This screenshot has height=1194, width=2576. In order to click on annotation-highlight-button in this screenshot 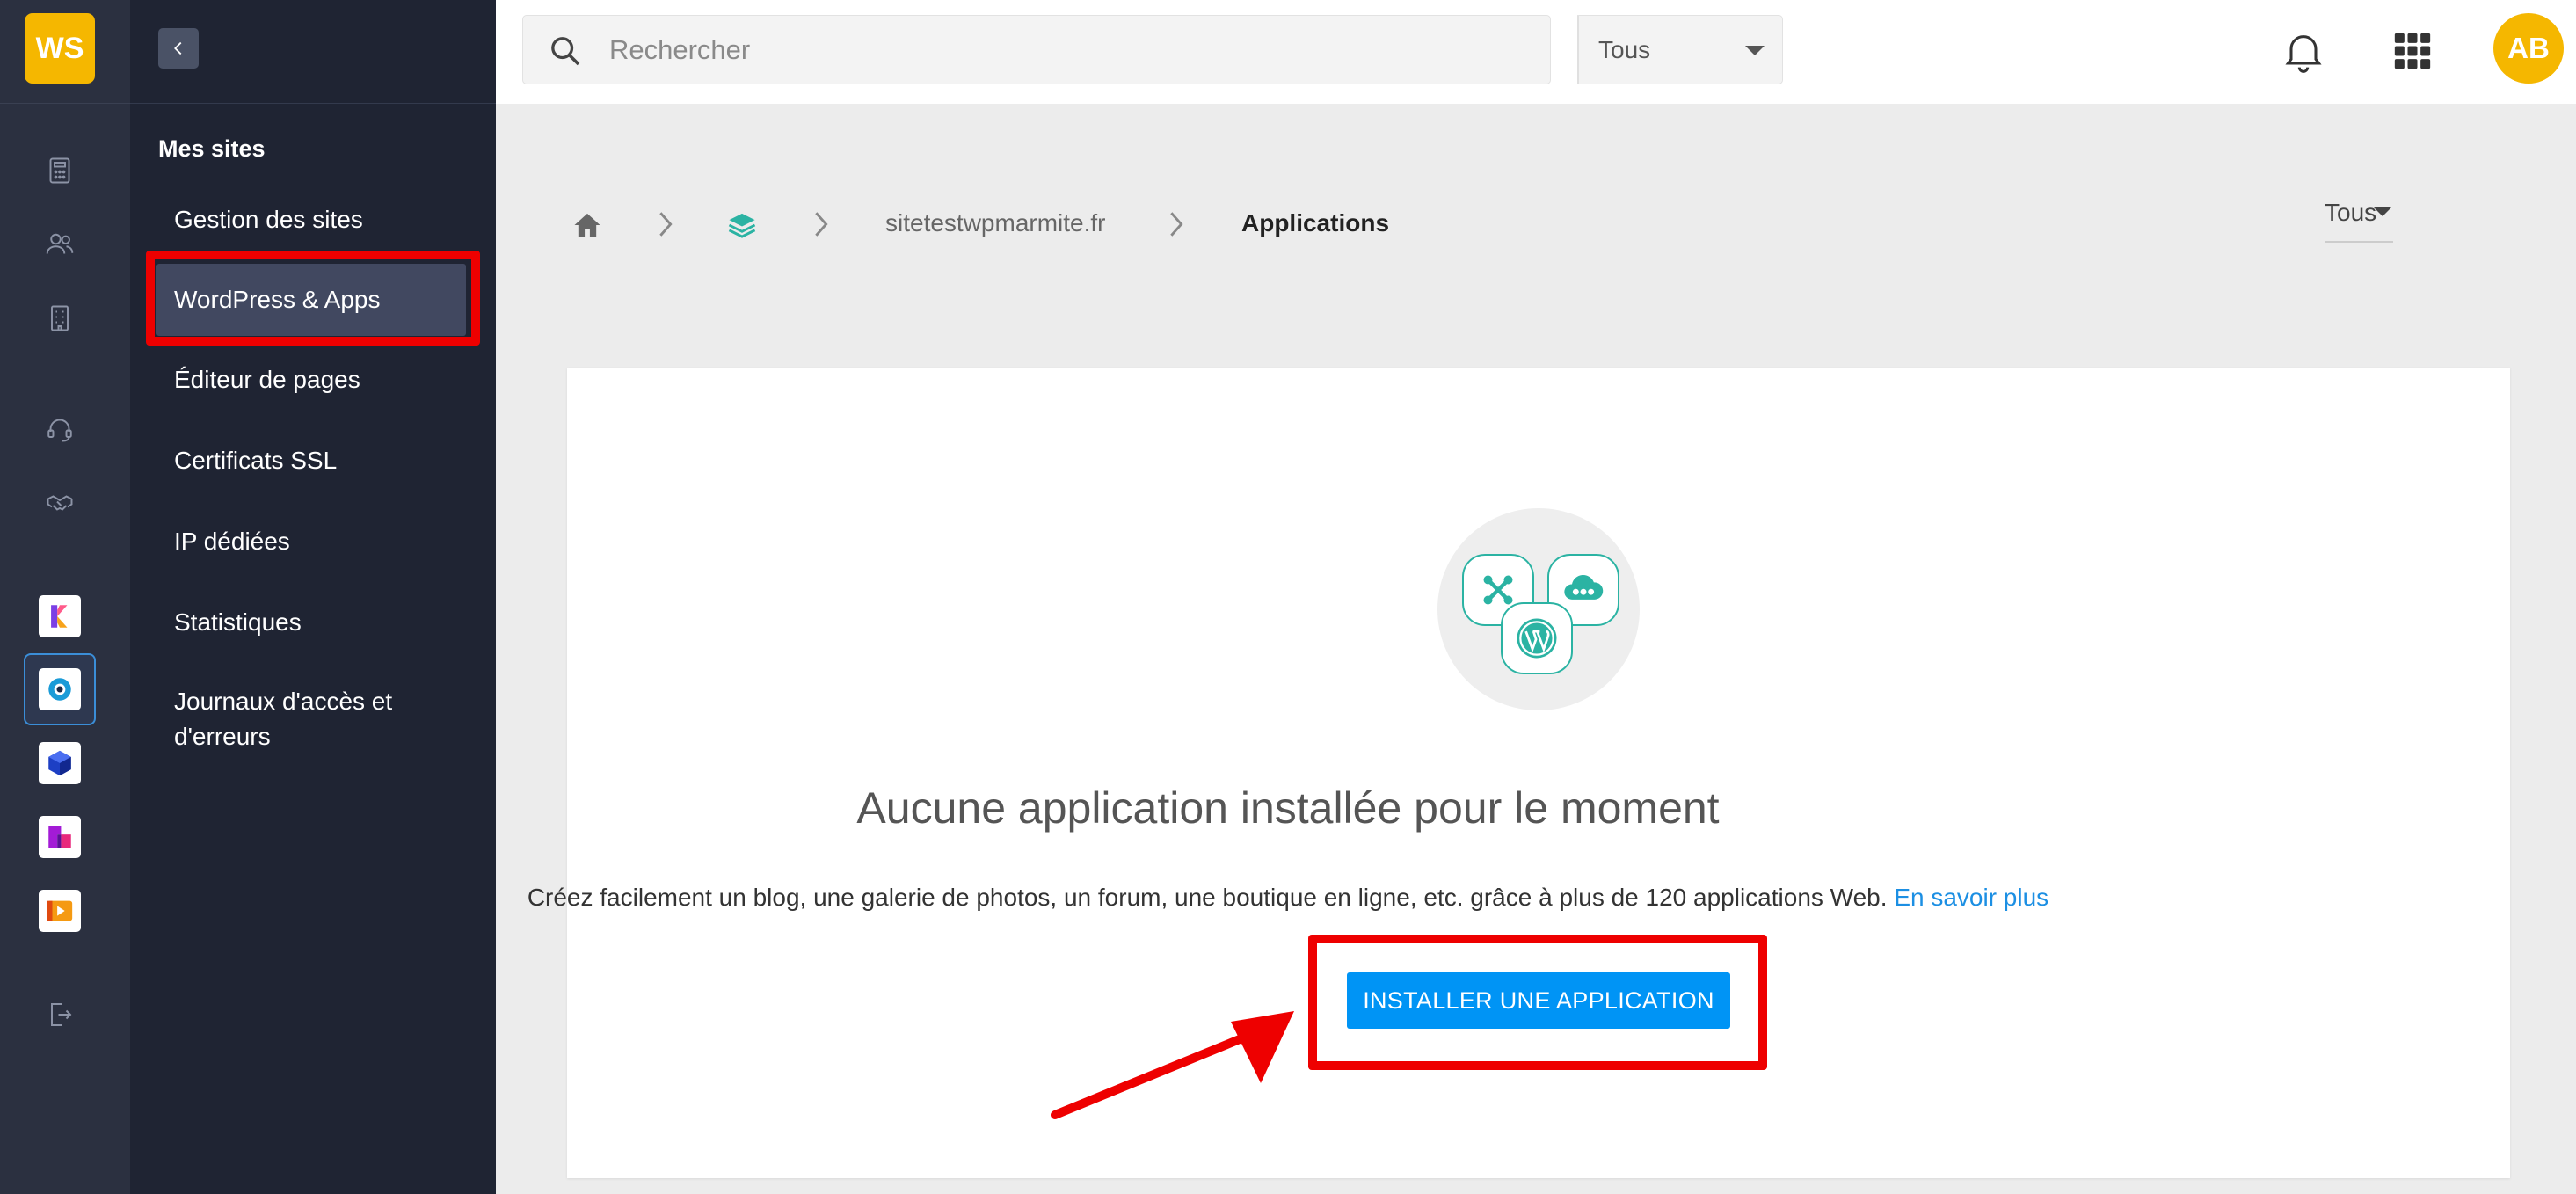, I will do `click(1537, 1002)`.